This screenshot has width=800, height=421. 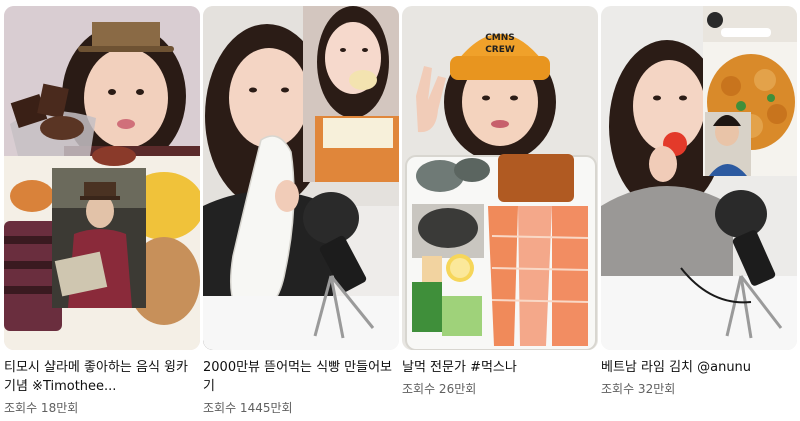 What do you see at coordinates (301, 377) in the screenshot?
I see `video-title: 2000만뷰 뜯어먹는 식빵 만들어보기` at bounding box center [301, 377].